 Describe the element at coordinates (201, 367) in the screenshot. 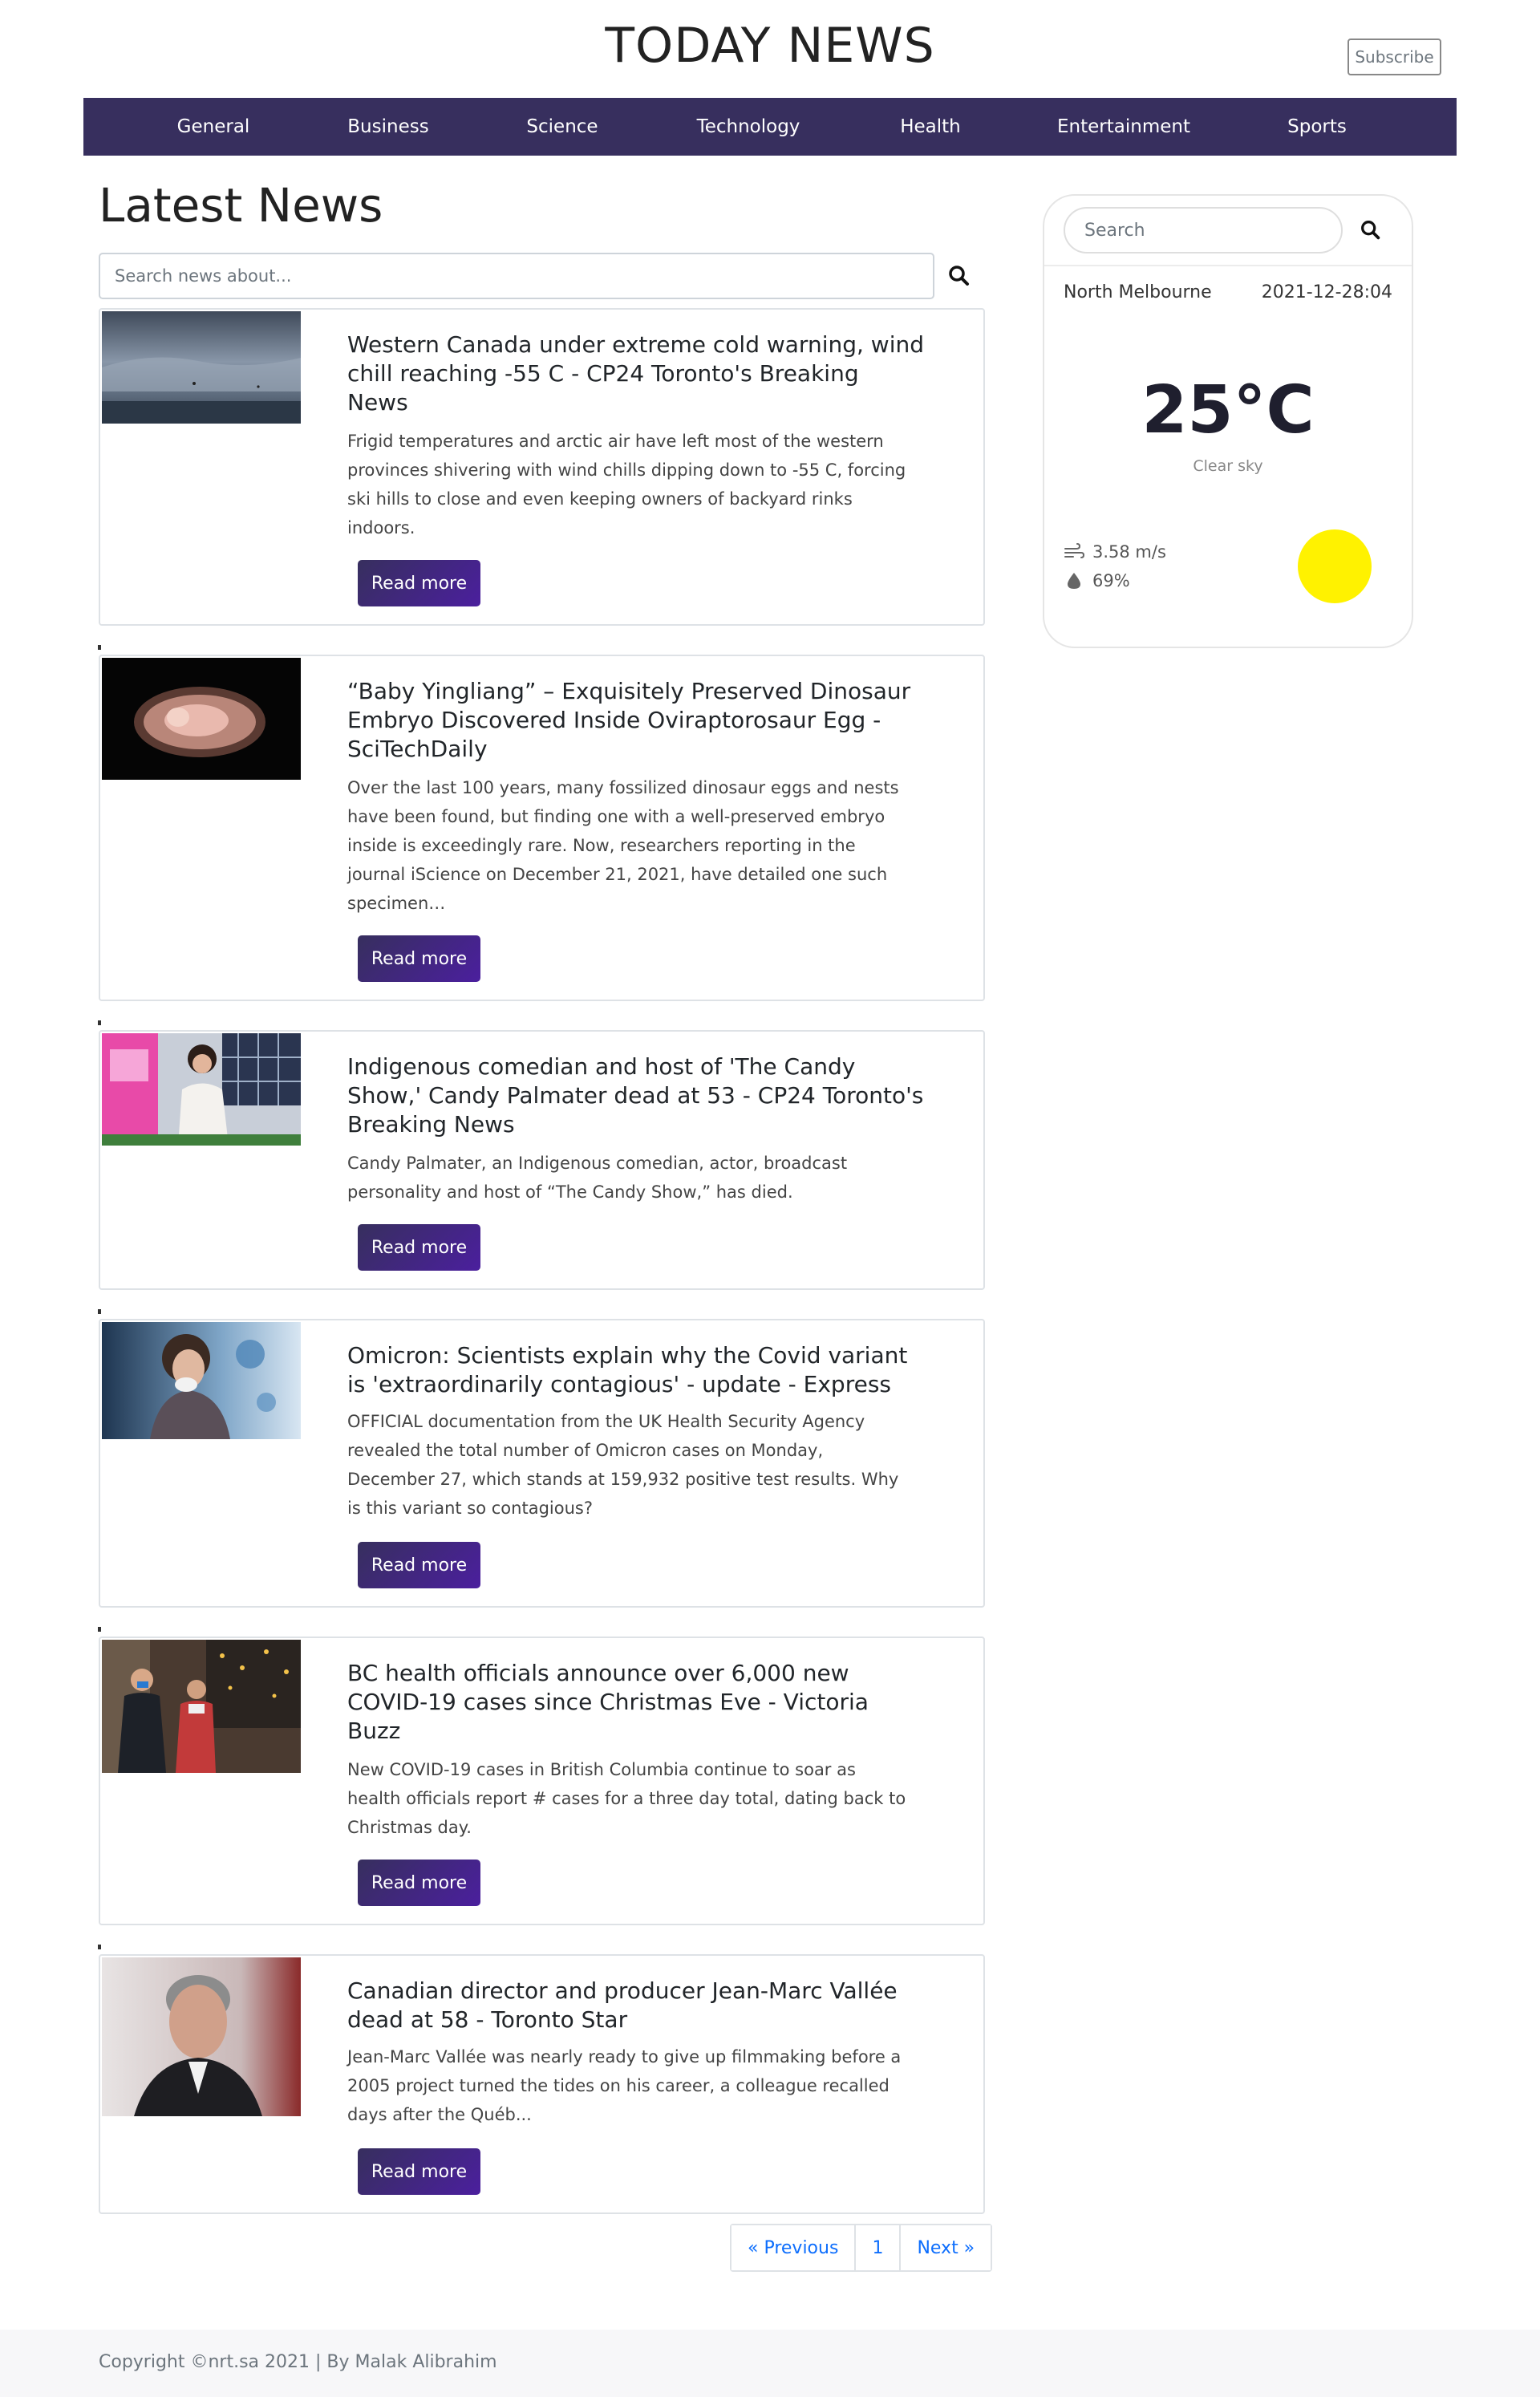

I see `news-image-cold-landscape` at that location.